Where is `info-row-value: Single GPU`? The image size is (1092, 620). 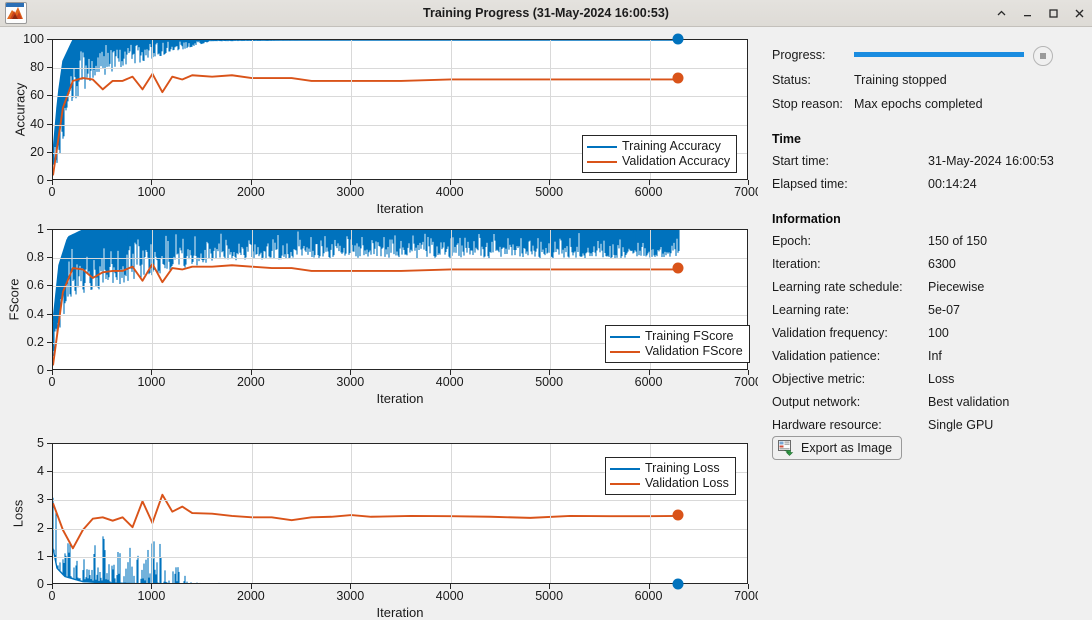
info-row-value: Single GPU is located at coordinates (961, 425).